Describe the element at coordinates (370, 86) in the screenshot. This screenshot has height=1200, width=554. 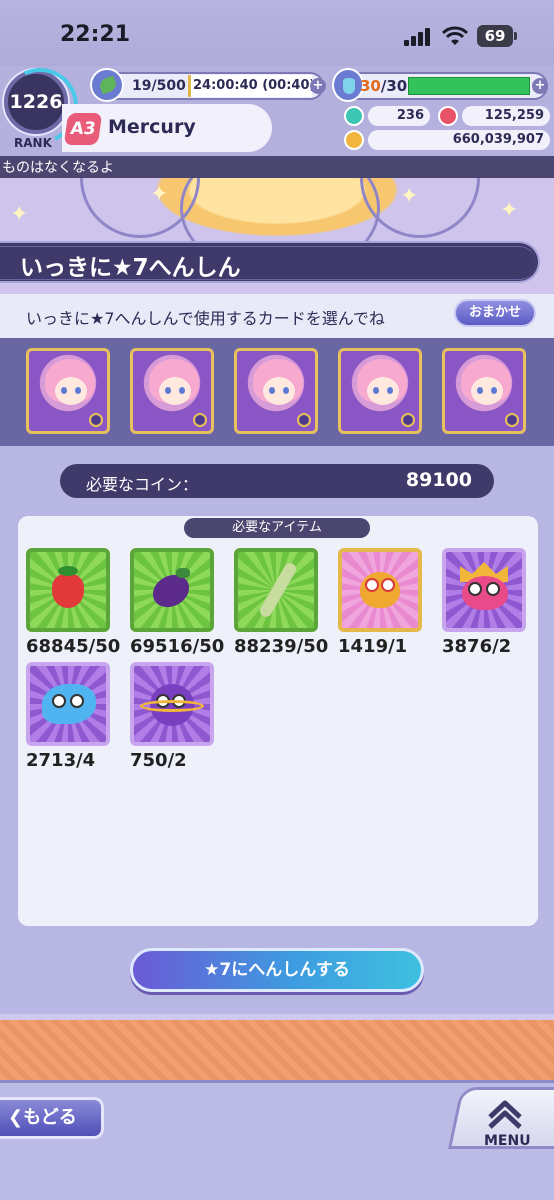
I see `bottle-current: 30` at that location.